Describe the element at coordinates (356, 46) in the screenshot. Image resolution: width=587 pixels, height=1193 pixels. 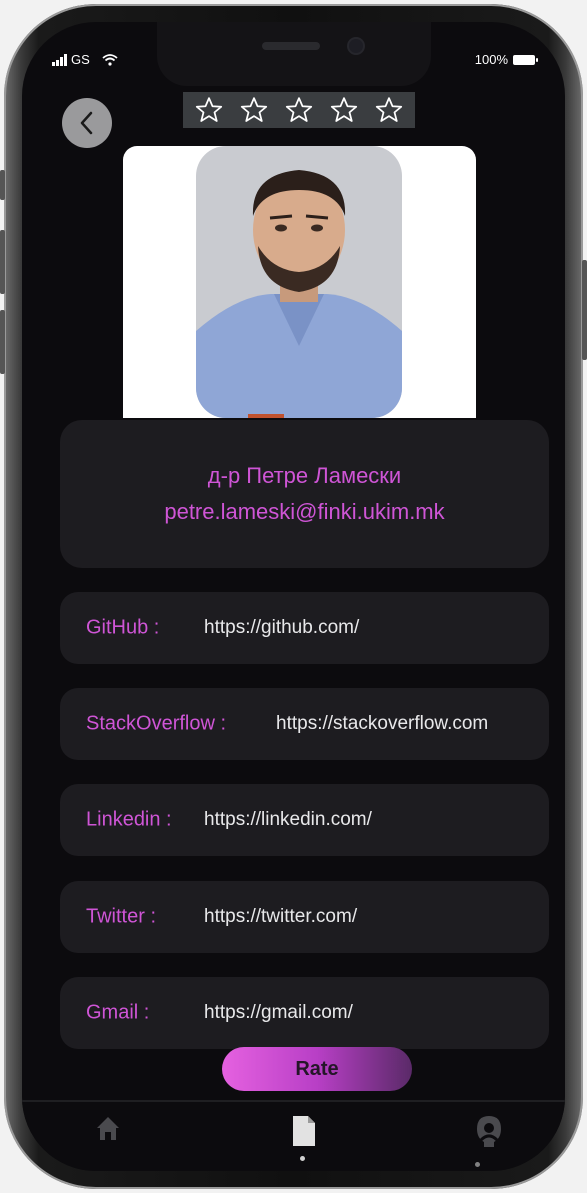
I see `front-camera` at that location.